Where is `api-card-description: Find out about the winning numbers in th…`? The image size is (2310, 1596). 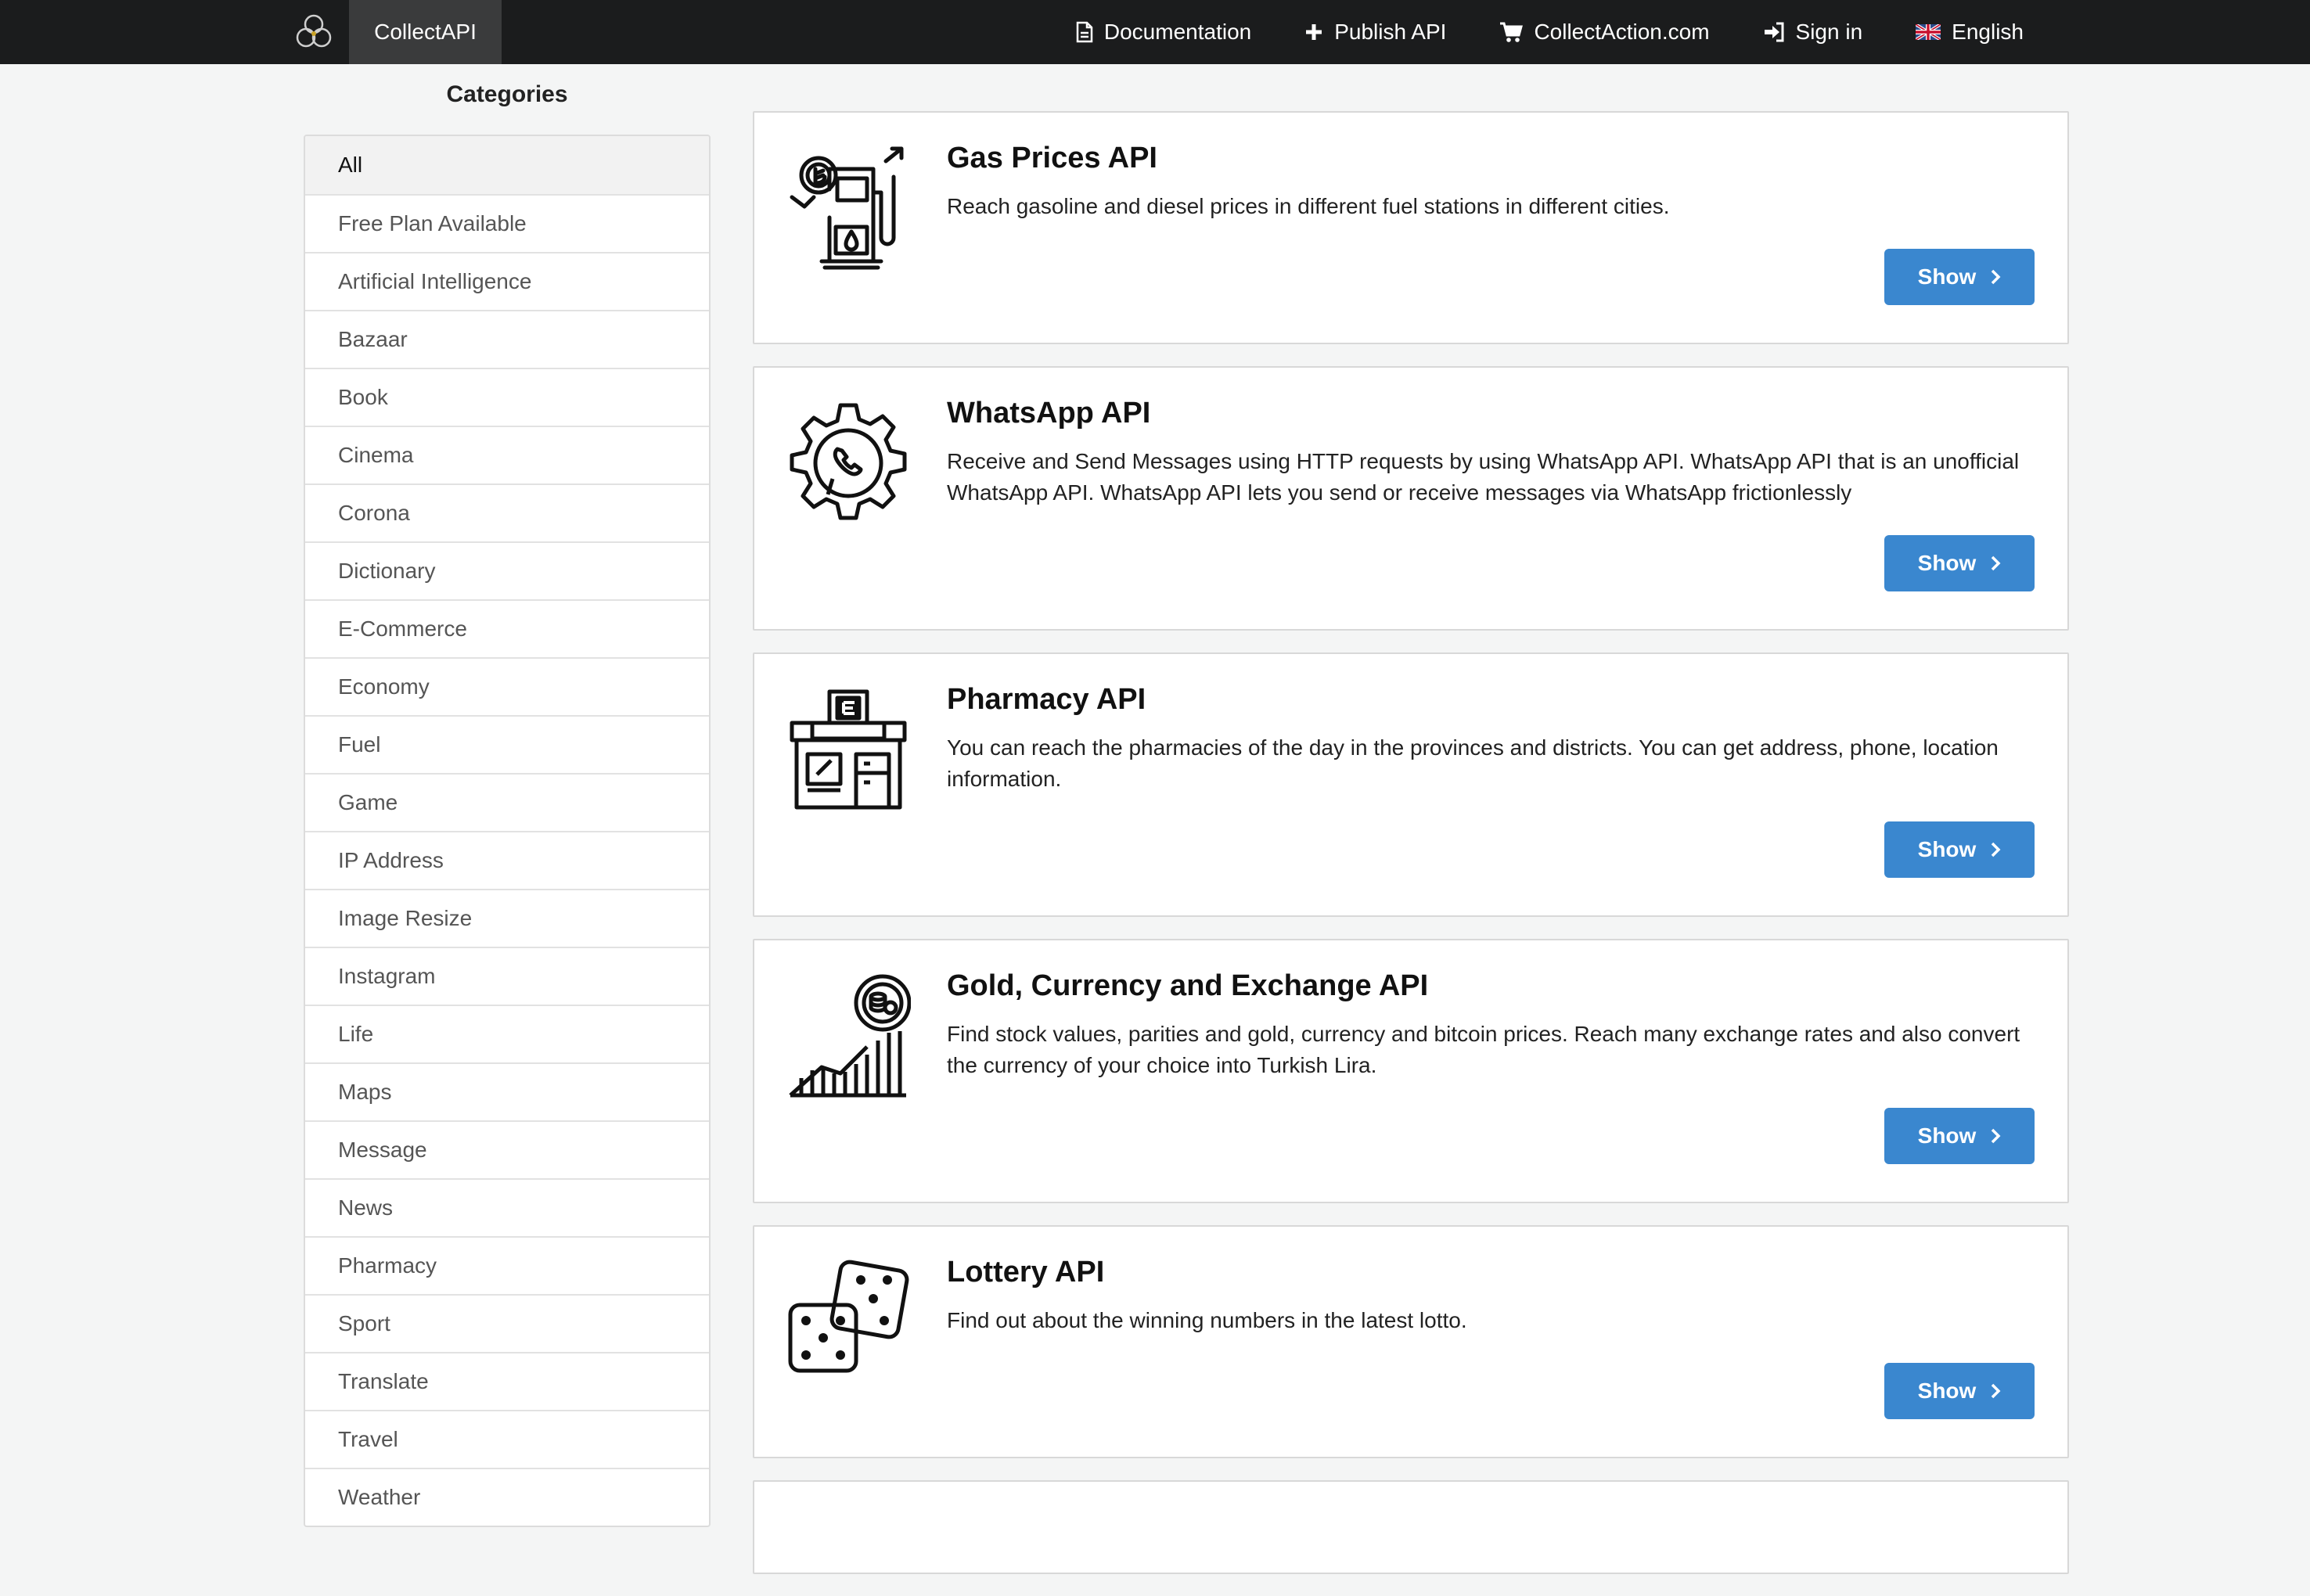 api-card-description: Find out about the winning numbers in th… is located at coordinates (1207, 1319).